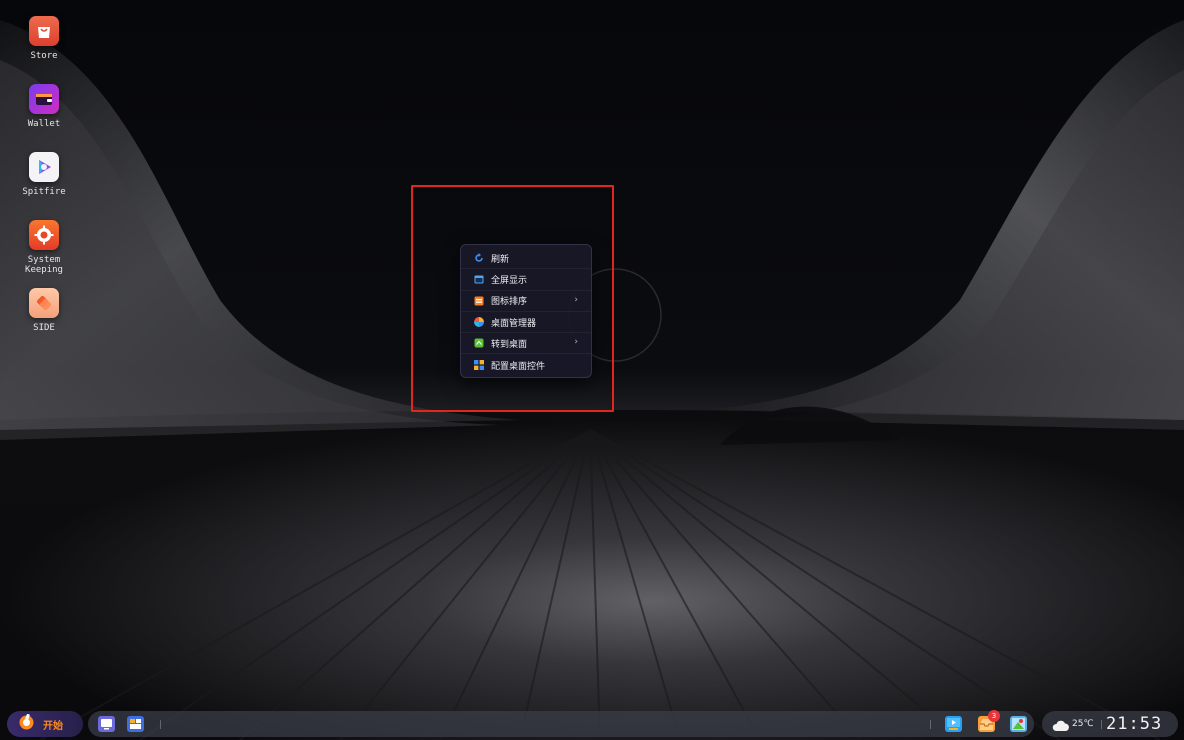 This screenshot has width=1184, height=740. Describe the element at coordinates (953, 724) in the screenshot. I see `media-player-icon` at that location.